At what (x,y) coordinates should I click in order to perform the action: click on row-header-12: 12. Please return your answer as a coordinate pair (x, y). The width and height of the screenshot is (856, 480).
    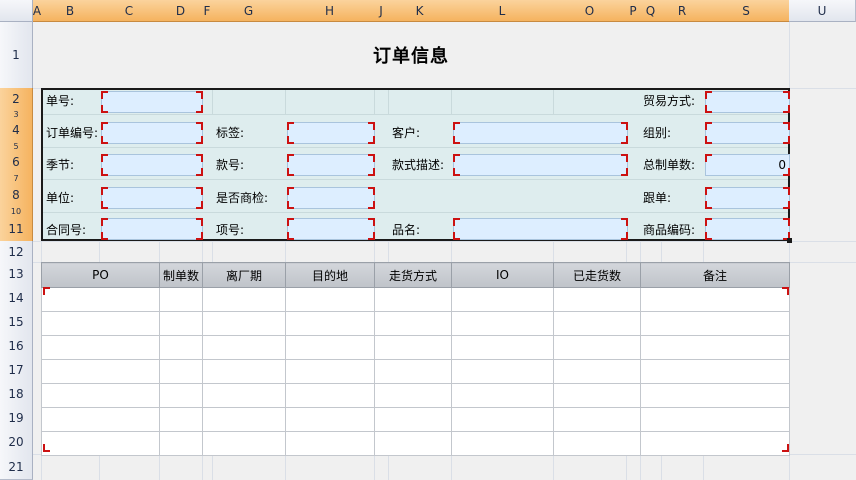
    Looking at the image, I should click on (16, 252).